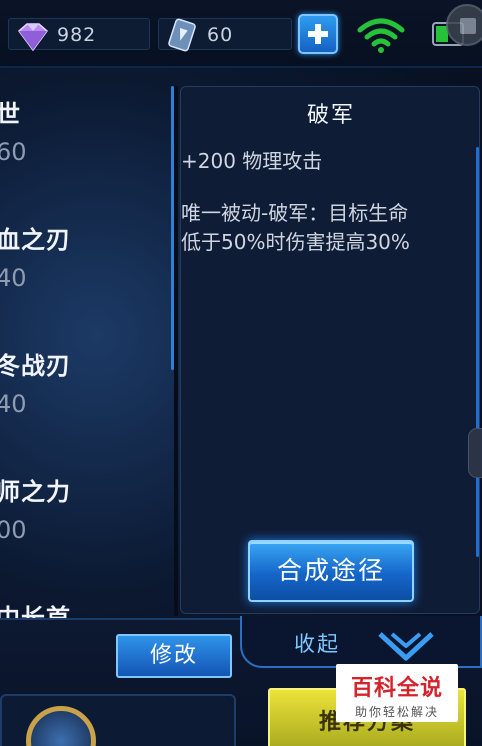 This screenshot has height=746, width=482. I want to click on wifi-icon, so click(381, 35).